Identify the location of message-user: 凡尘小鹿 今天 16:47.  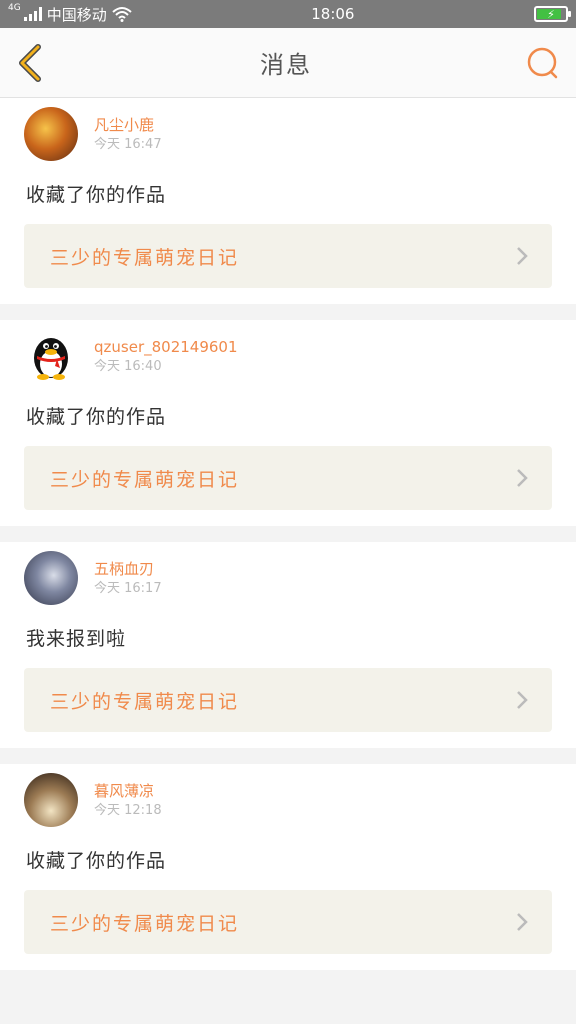
(288, 134).